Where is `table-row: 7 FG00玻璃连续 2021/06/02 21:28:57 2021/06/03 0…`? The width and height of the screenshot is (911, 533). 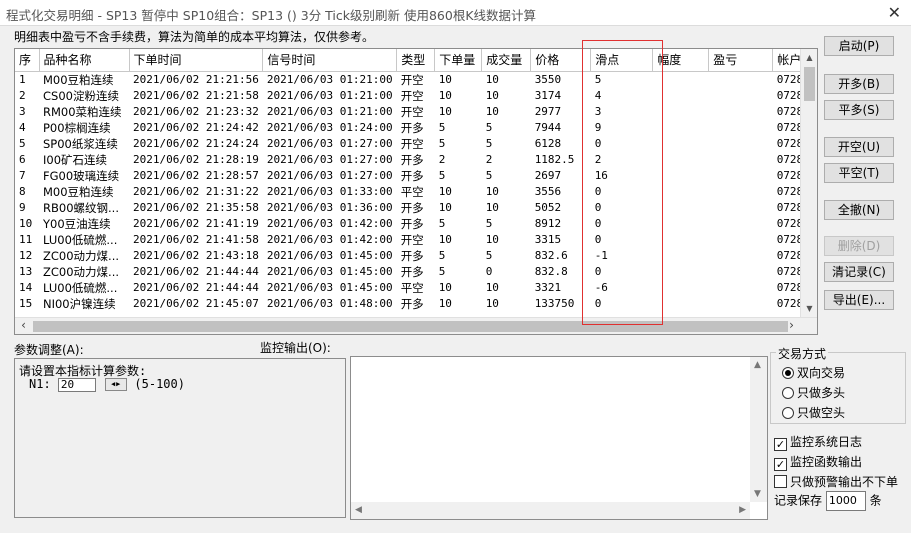
table-row: 7 FG00玻璃连续 2021/06/02 21:28:57 2021/06/03 0… is located at coordinates (414, 176).